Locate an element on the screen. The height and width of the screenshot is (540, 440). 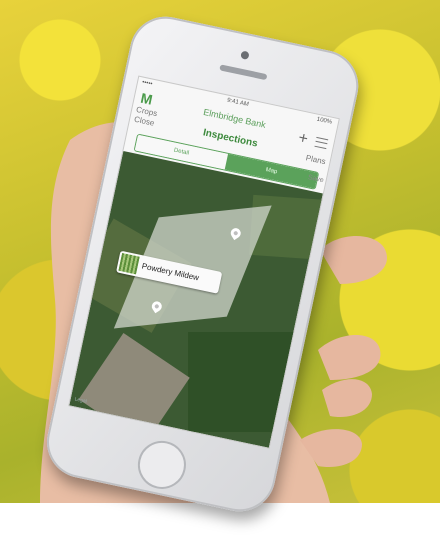
earpiece is located at coordinates (243, 72).